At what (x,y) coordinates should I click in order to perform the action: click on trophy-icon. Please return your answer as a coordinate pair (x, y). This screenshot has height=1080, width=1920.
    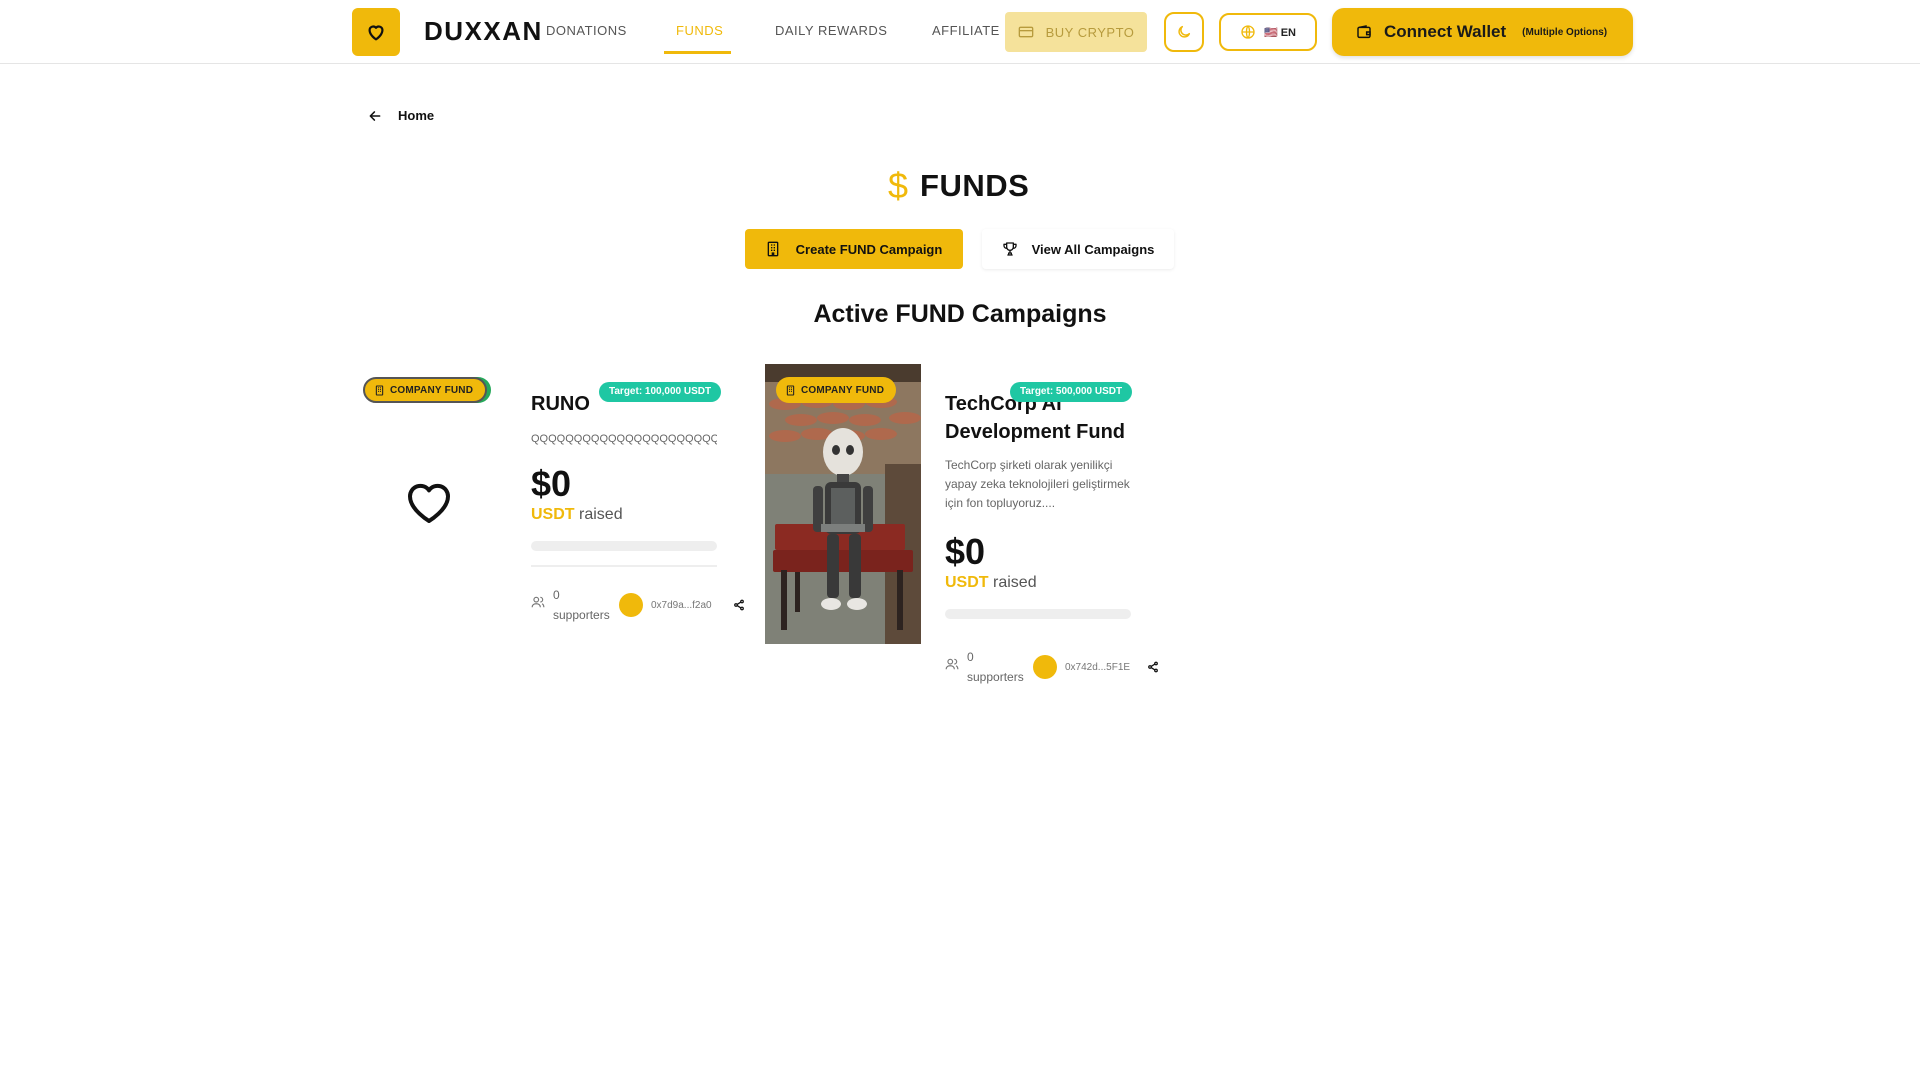
    Looking at the image, I should click on (1009, 249).